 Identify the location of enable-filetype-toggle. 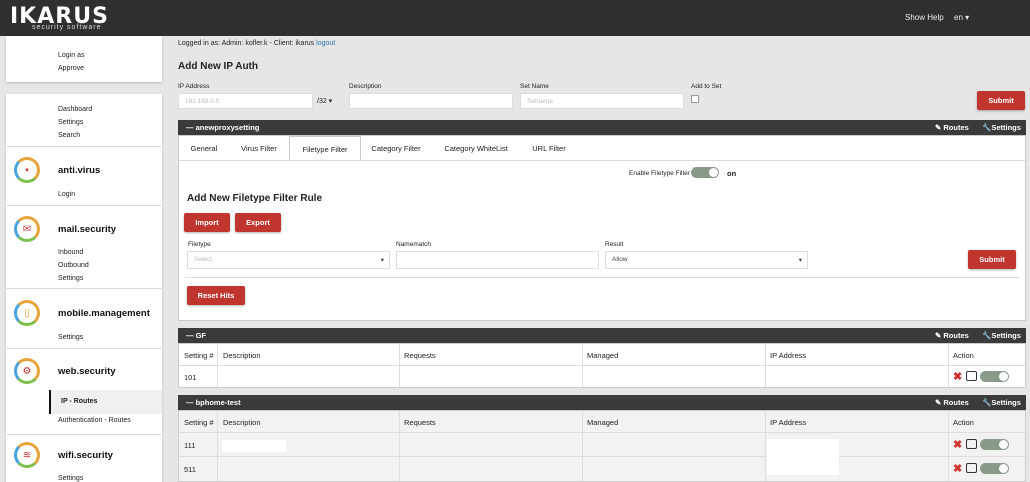
(705, 172).